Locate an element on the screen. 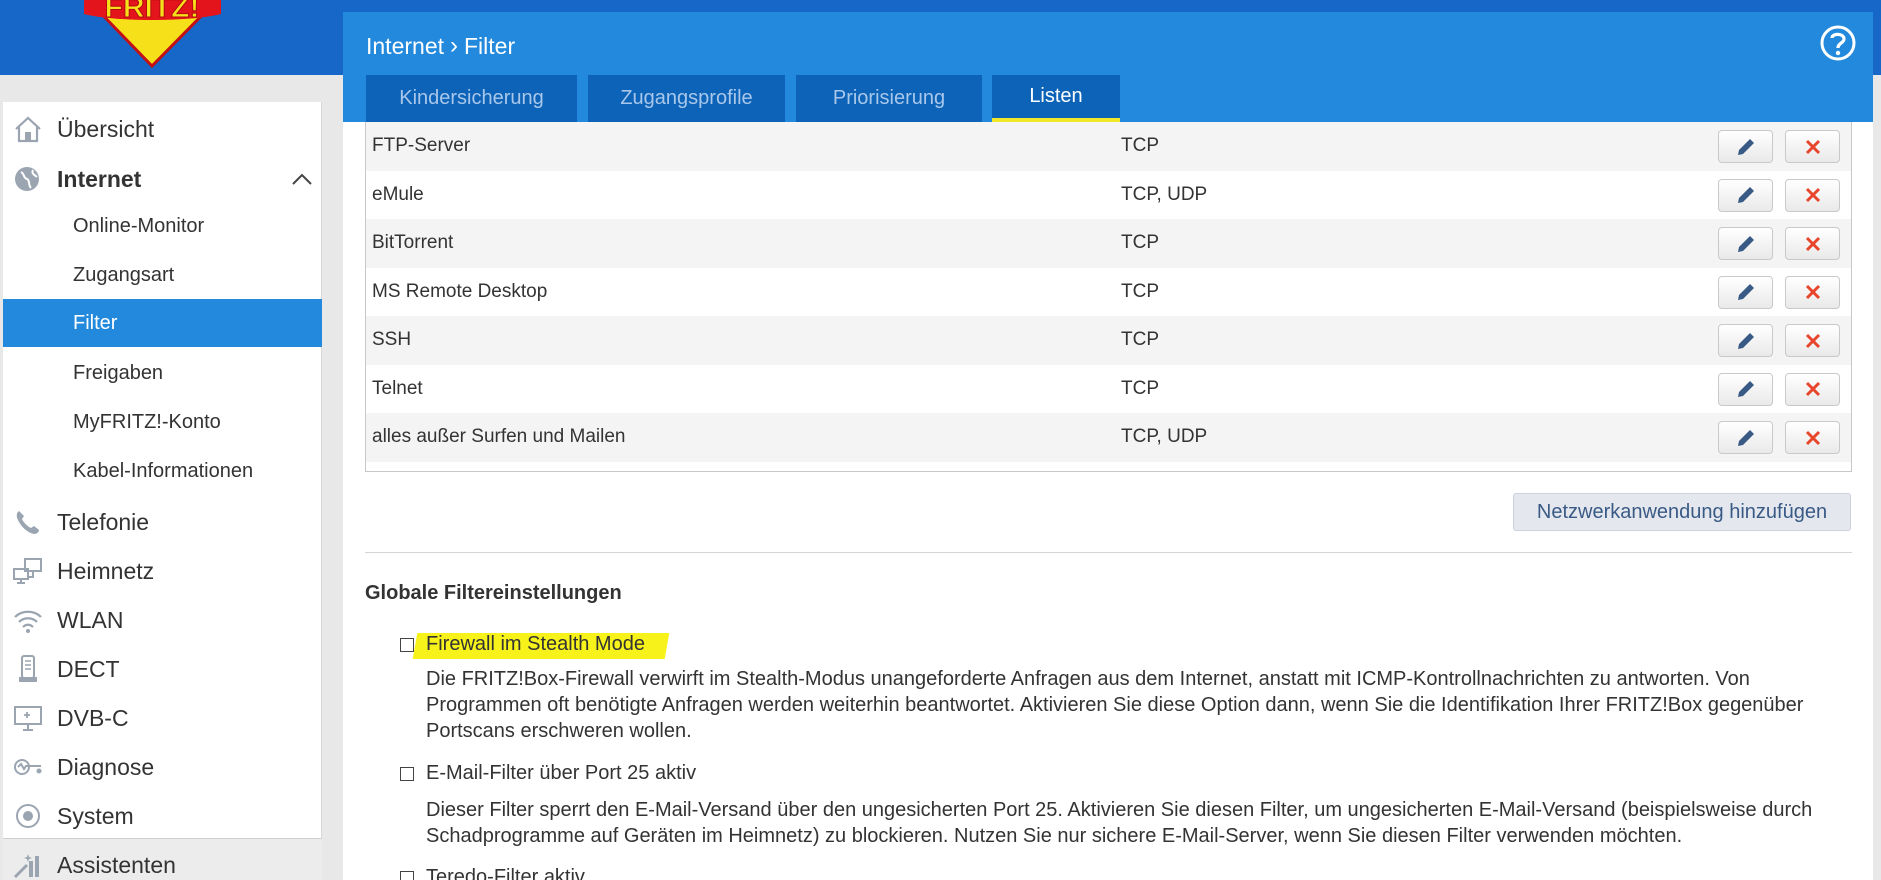  sidebar-item-assistenten: Assistenten is located at coordinates (162, 861).